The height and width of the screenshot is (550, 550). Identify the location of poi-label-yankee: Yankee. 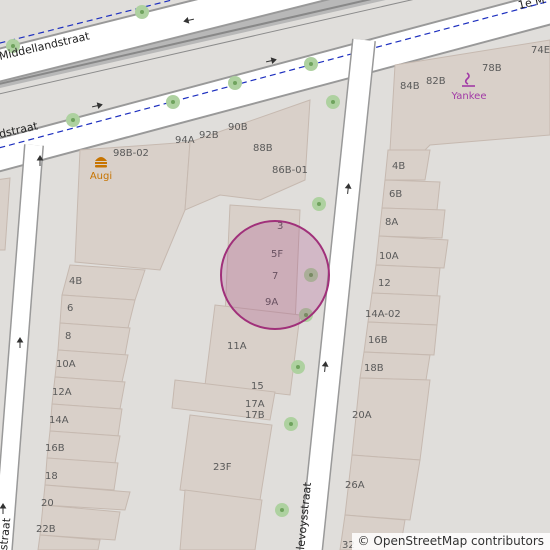
(469, 96).